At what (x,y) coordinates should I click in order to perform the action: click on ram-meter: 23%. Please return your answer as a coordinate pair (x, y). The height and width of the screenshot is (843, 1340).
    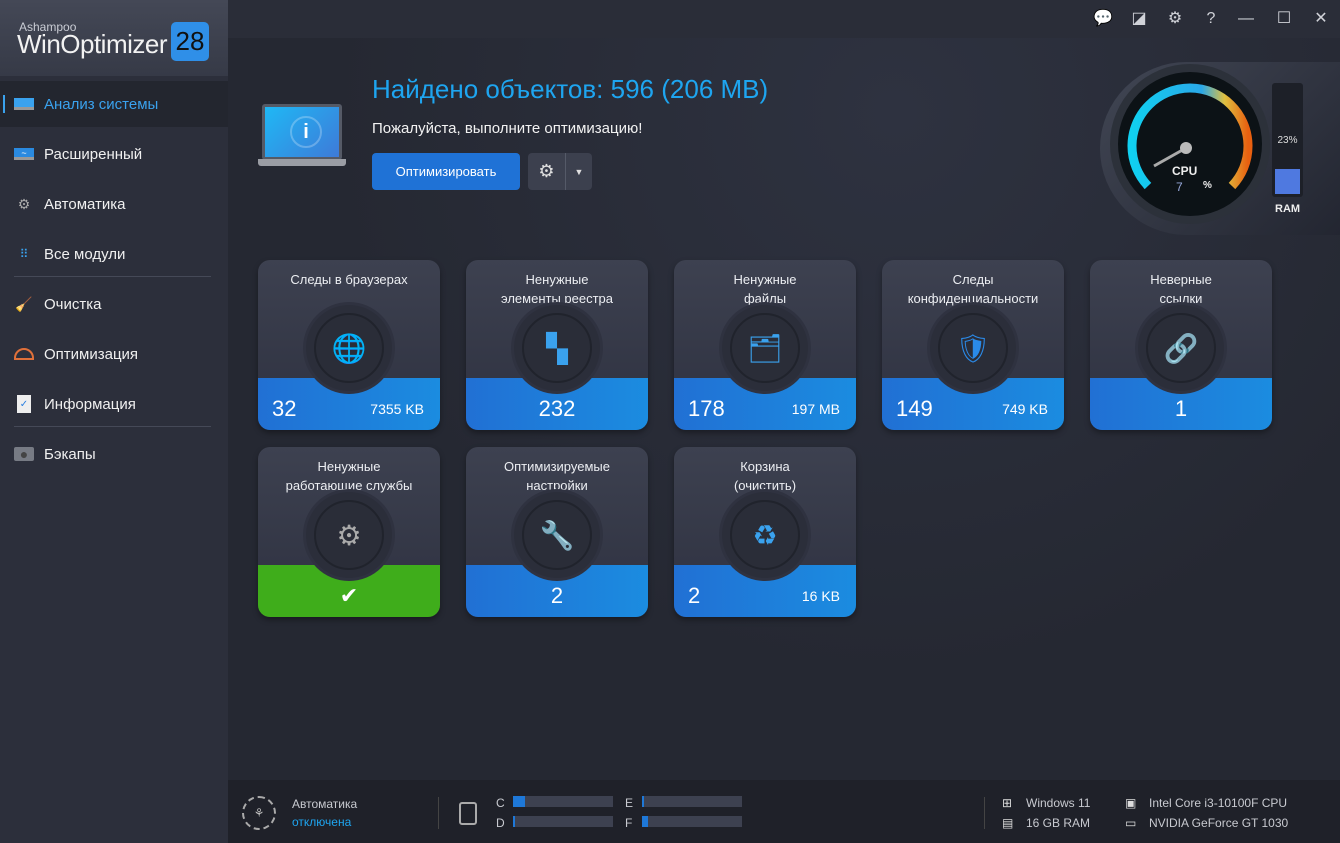
    Looking at the image, I should click on (1287, 140).